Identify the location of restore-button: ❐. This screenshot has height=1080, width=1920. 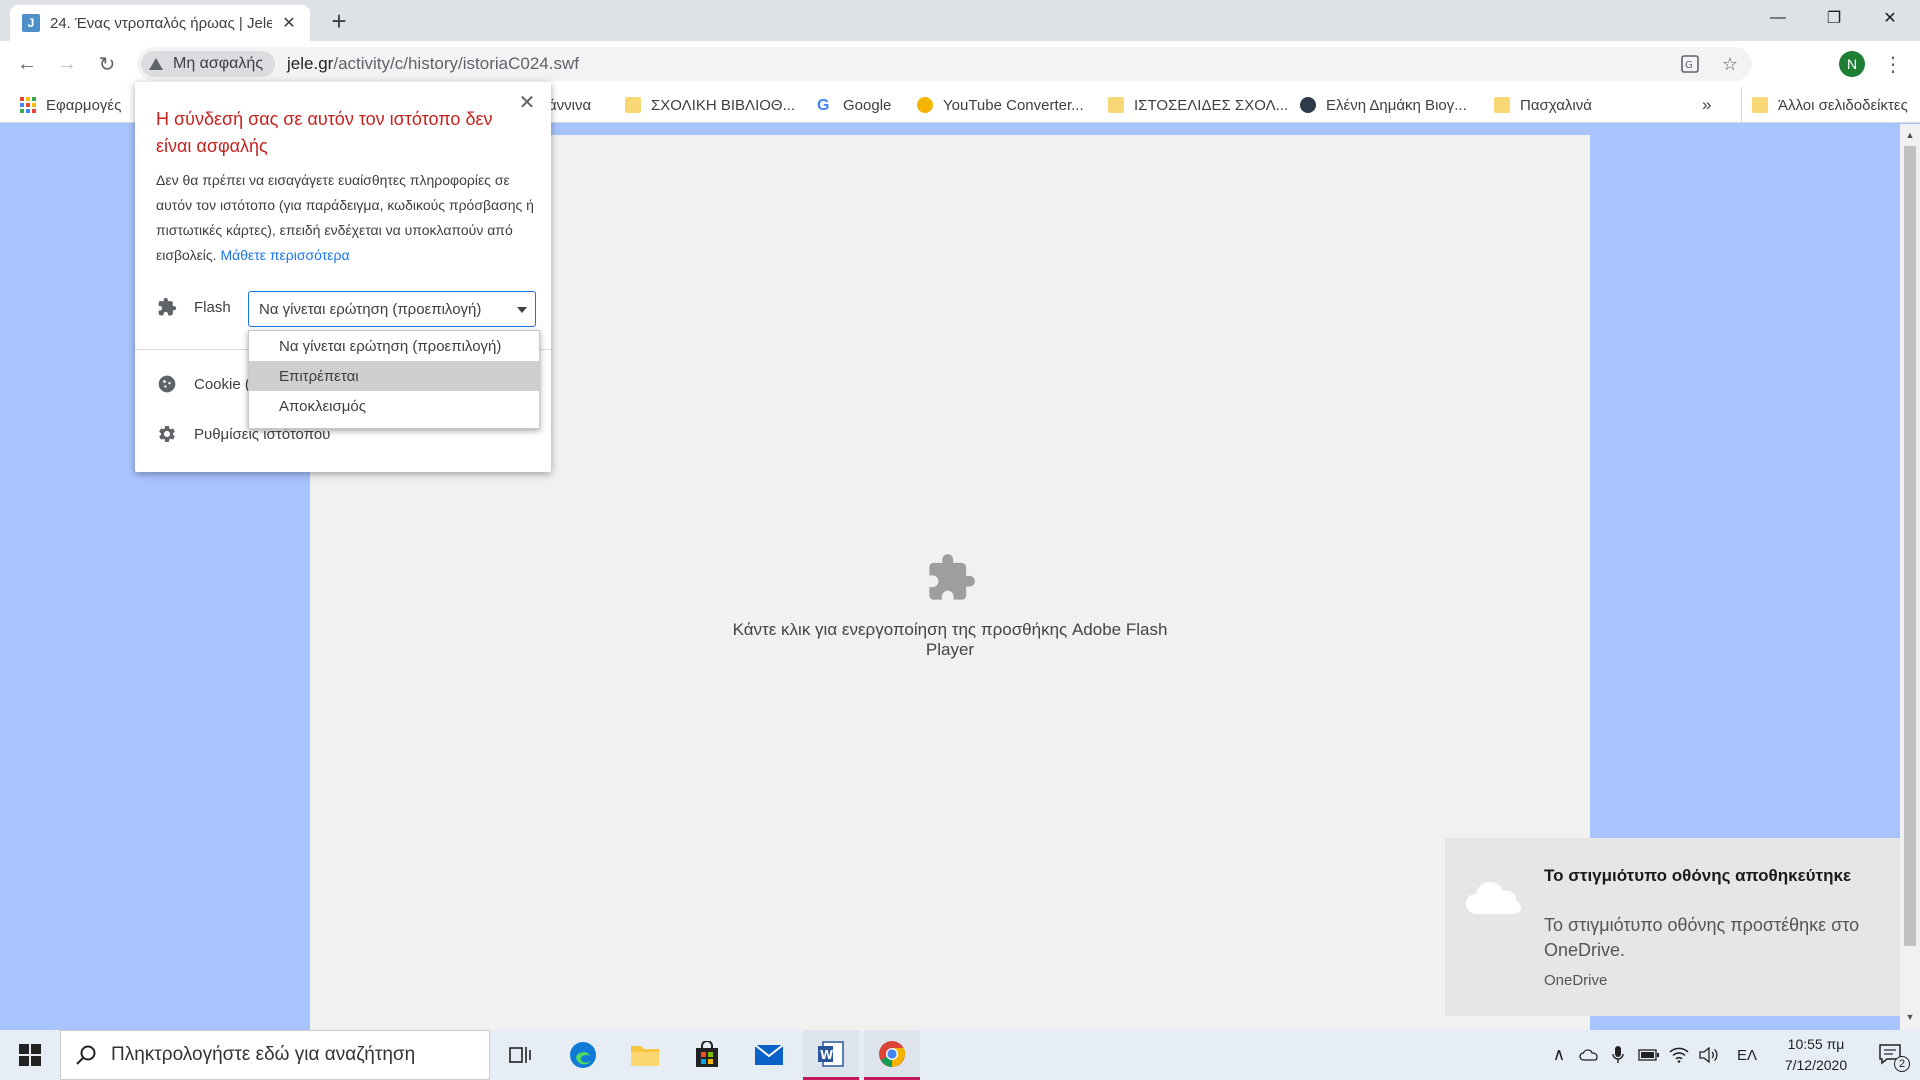
(1834, 18).